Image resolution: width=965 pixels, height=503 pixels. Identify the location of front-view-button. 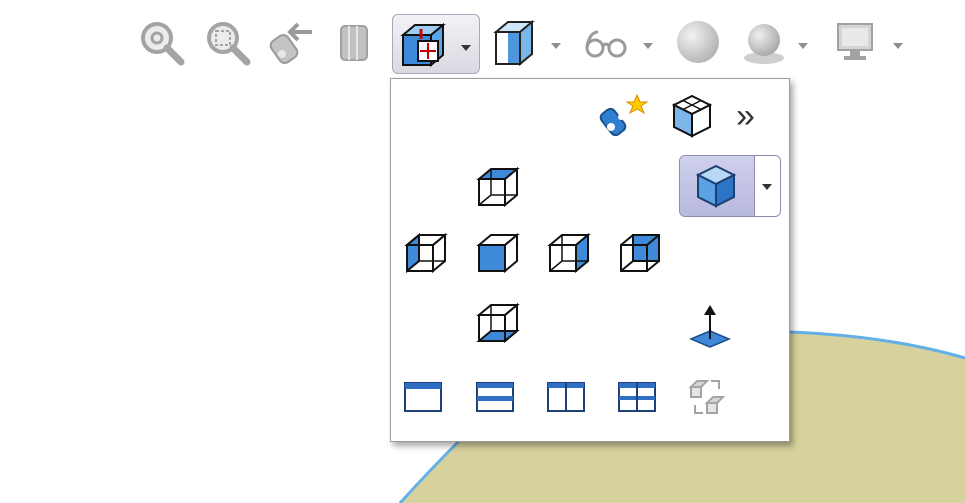
(498, 254).